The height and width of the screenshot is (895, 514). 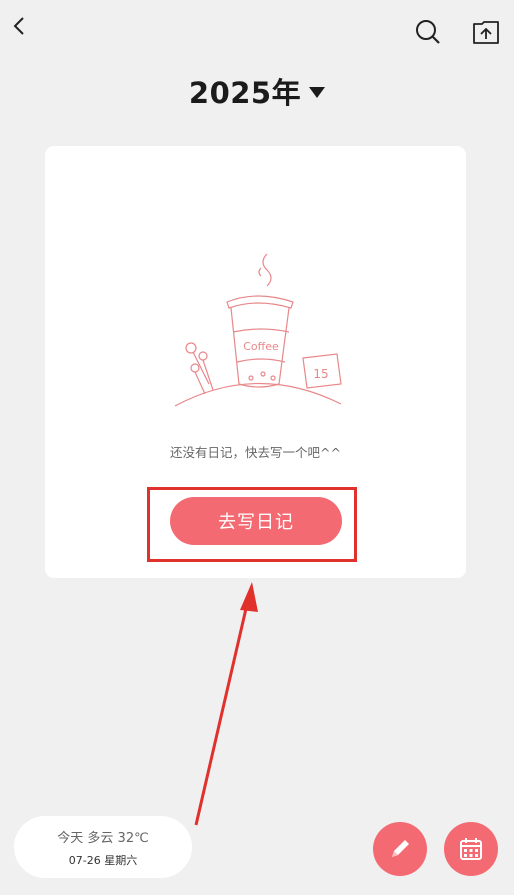 I want to click on weather-widget: 今天 多云 32℃ 07-26 星期六, so click(x=103, y=847).